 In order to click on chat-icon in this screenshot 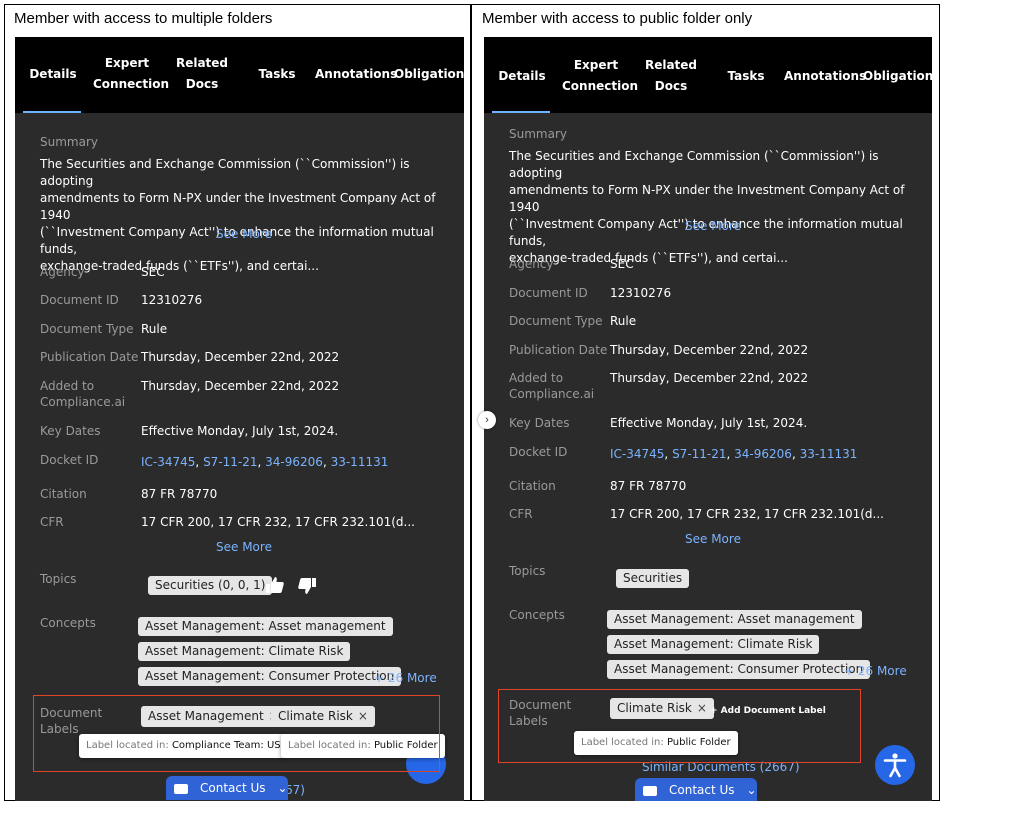, I will do `click(650, 790)`.